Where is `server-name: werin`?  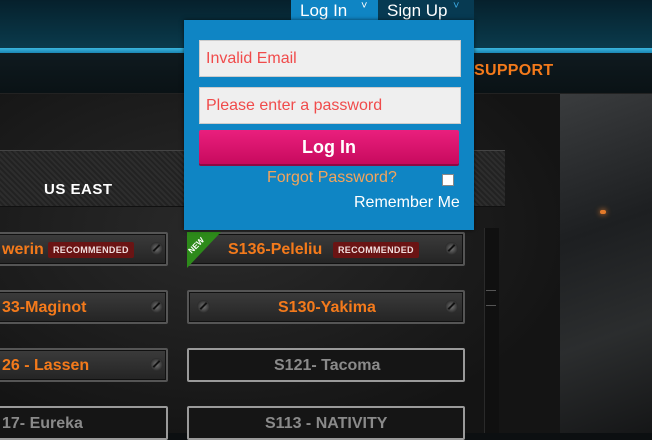 server-name: werin is located at coordinates (23, 249).